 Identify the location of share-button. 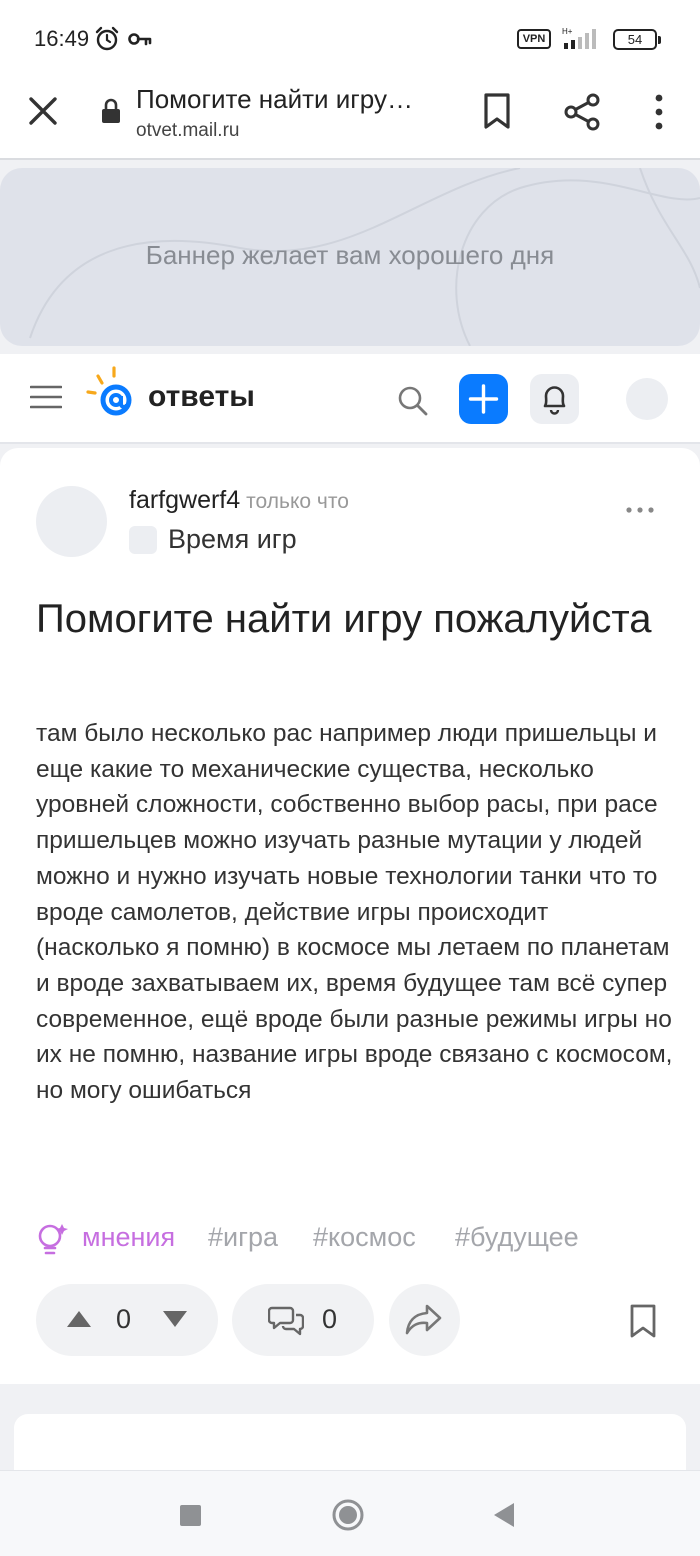
(424, 1320).